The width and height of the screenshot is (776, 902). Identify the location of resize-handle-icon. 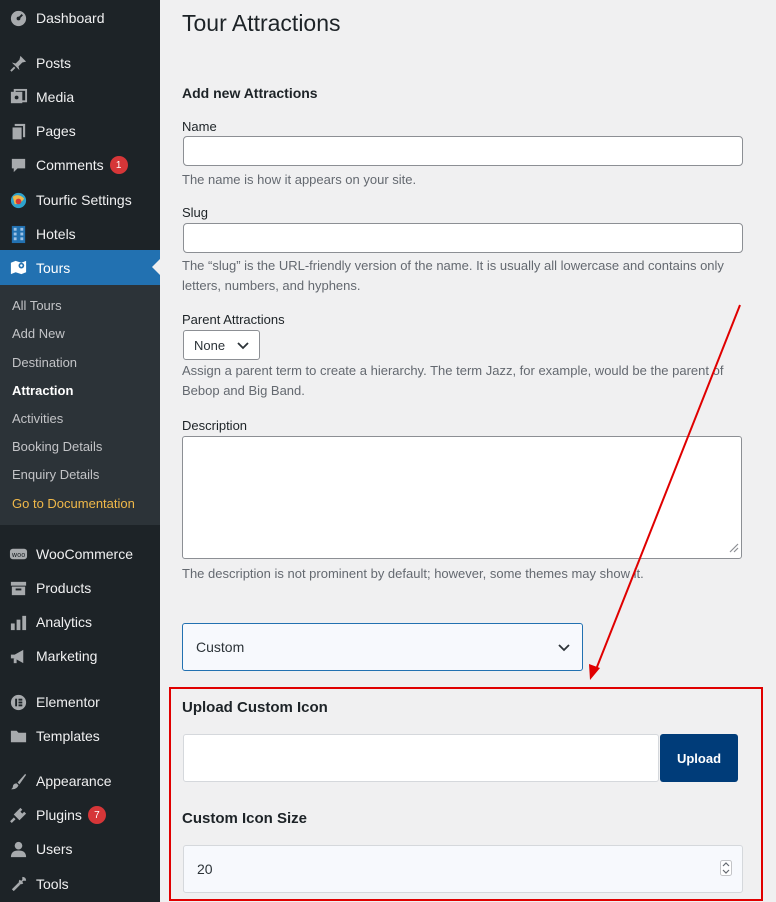
(733, 548).